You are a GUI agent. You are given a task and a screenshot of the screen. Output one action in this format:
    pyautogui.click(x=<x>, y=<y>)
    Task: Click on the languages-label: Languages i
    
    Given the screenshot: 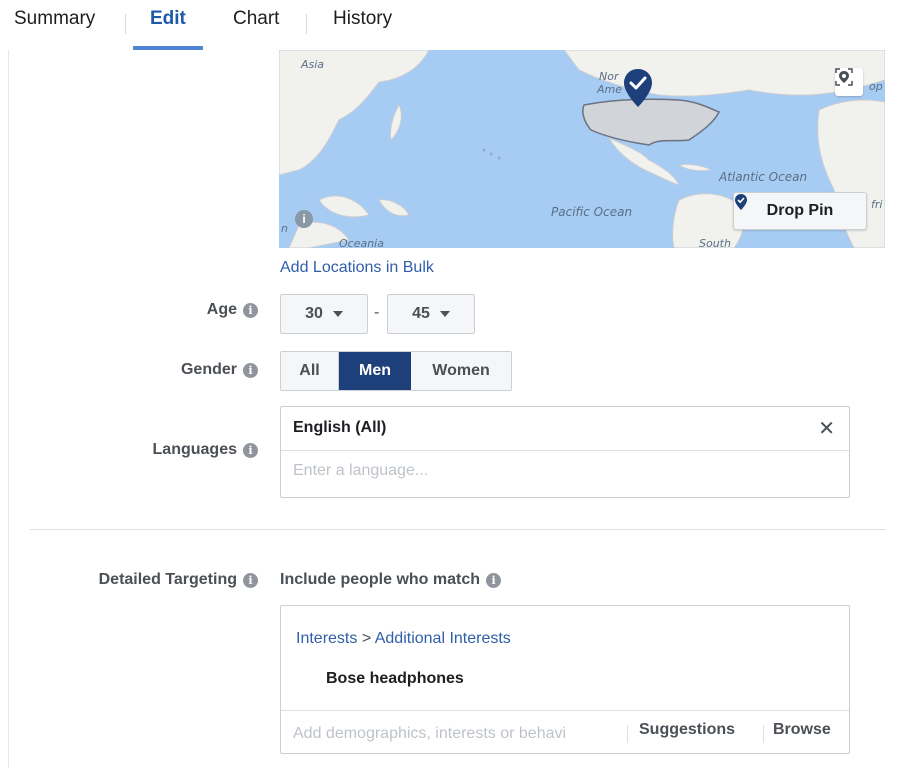 What is the action you would take?
    pyautogui.click(x=205, y=450)
    